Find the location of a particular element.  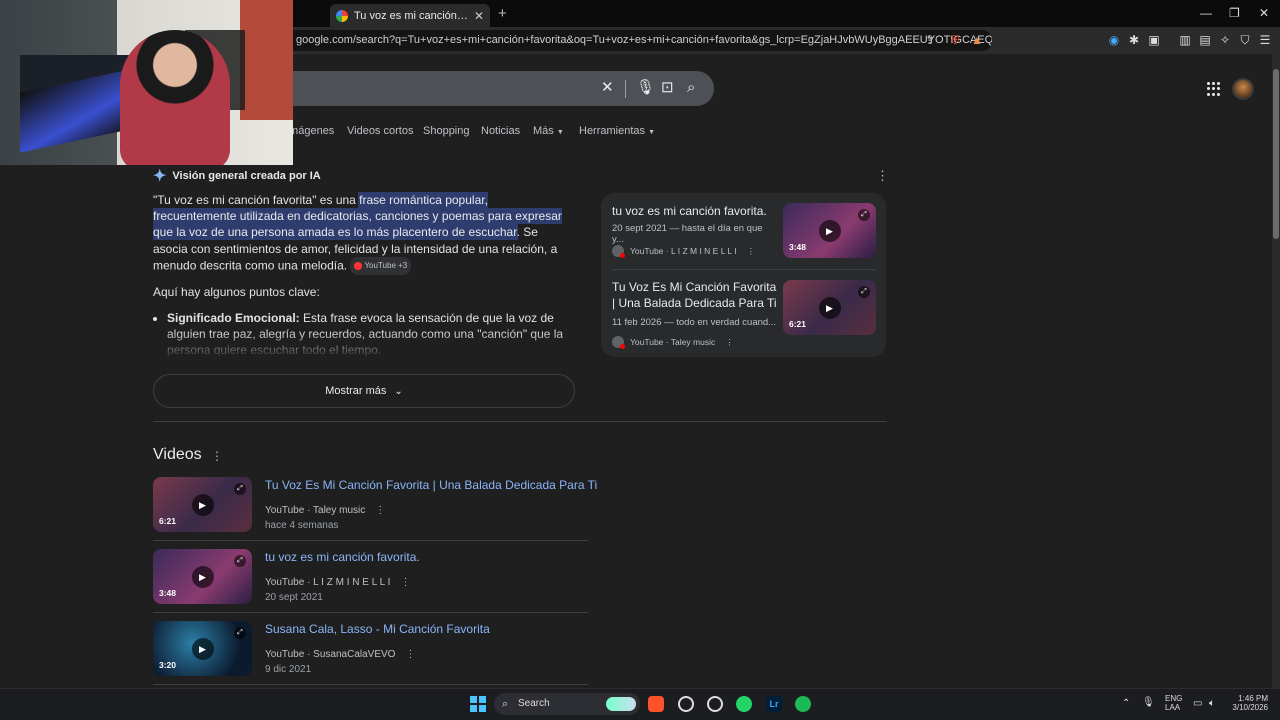

card-source: YouTube · Taley music ⋮ is located at coordinates (673, 342).